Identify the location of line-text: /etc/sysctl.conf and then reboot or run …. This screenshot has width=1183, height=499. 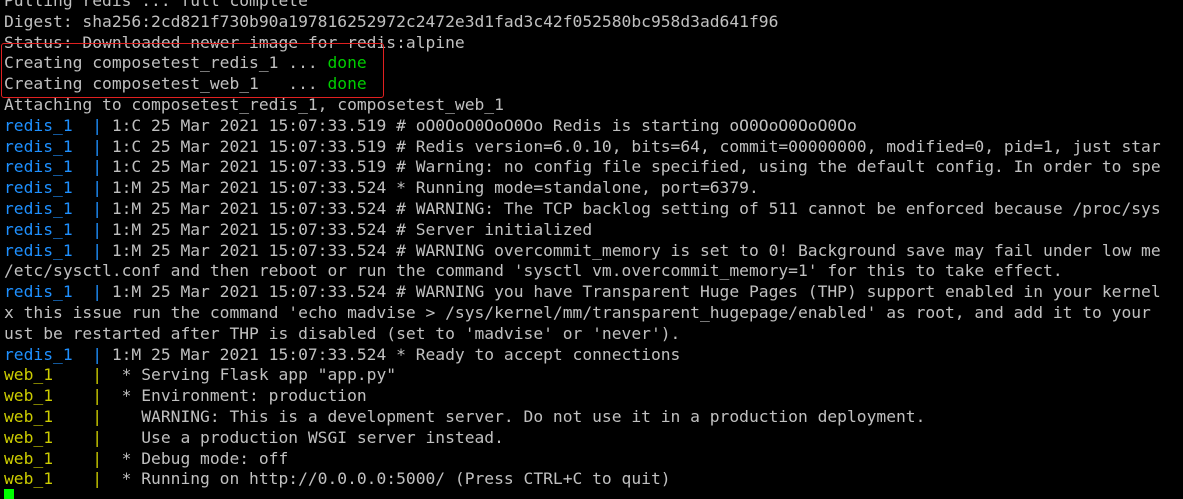
(533, 271).